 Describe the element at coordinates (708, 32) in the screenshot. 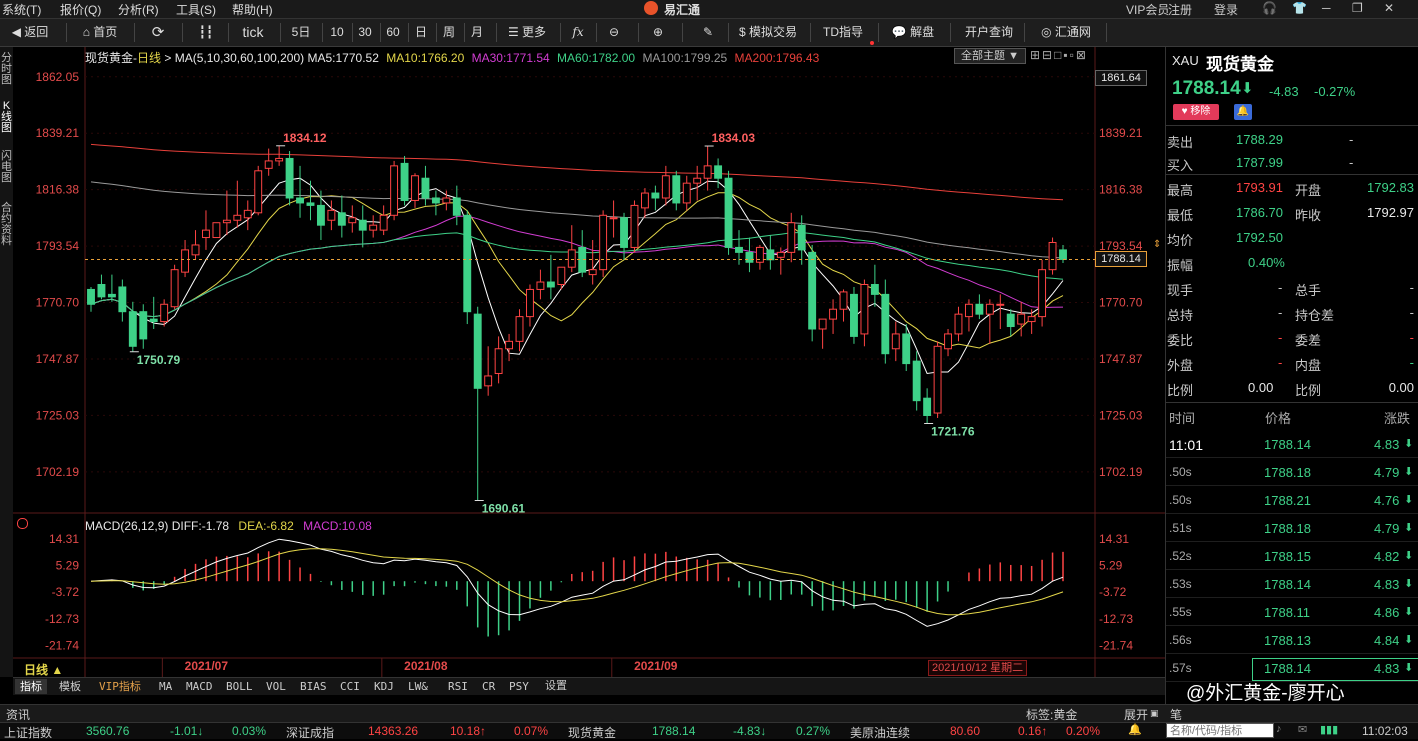

I see `pen-icon: ✎` at that location.